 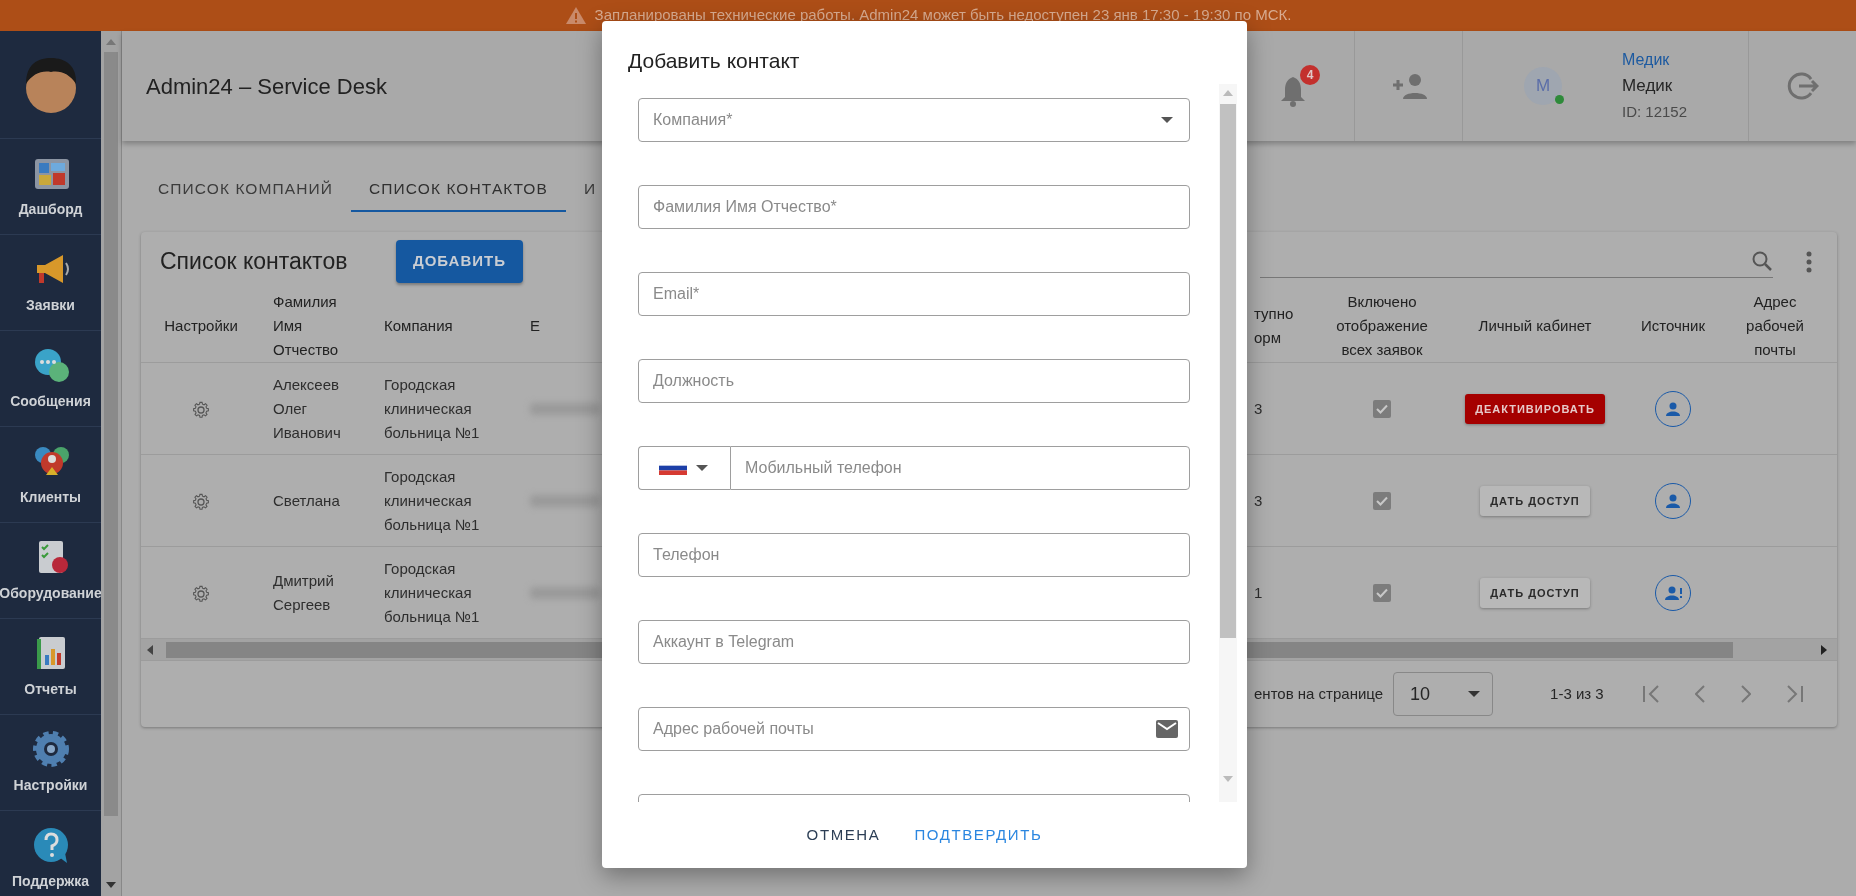 What do you see at coordinates (1543, 86) in the screenshot?
I see `avatar-initial: М` at bounding box center [1543, 86].